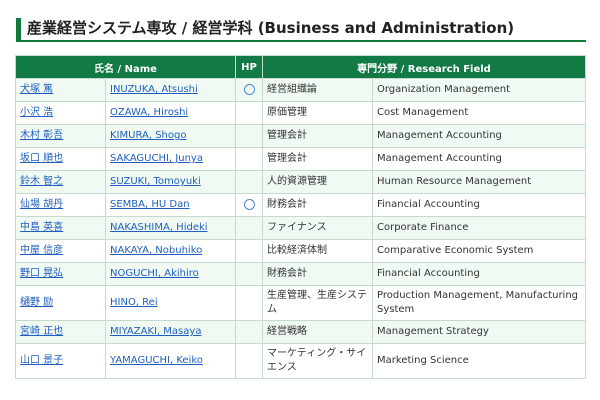  What do you see at coordinates (156, 360) in the screenshot?
I see `name-en-link: YAMAGUCHI, Keiko` at bounding box center [156, 360].